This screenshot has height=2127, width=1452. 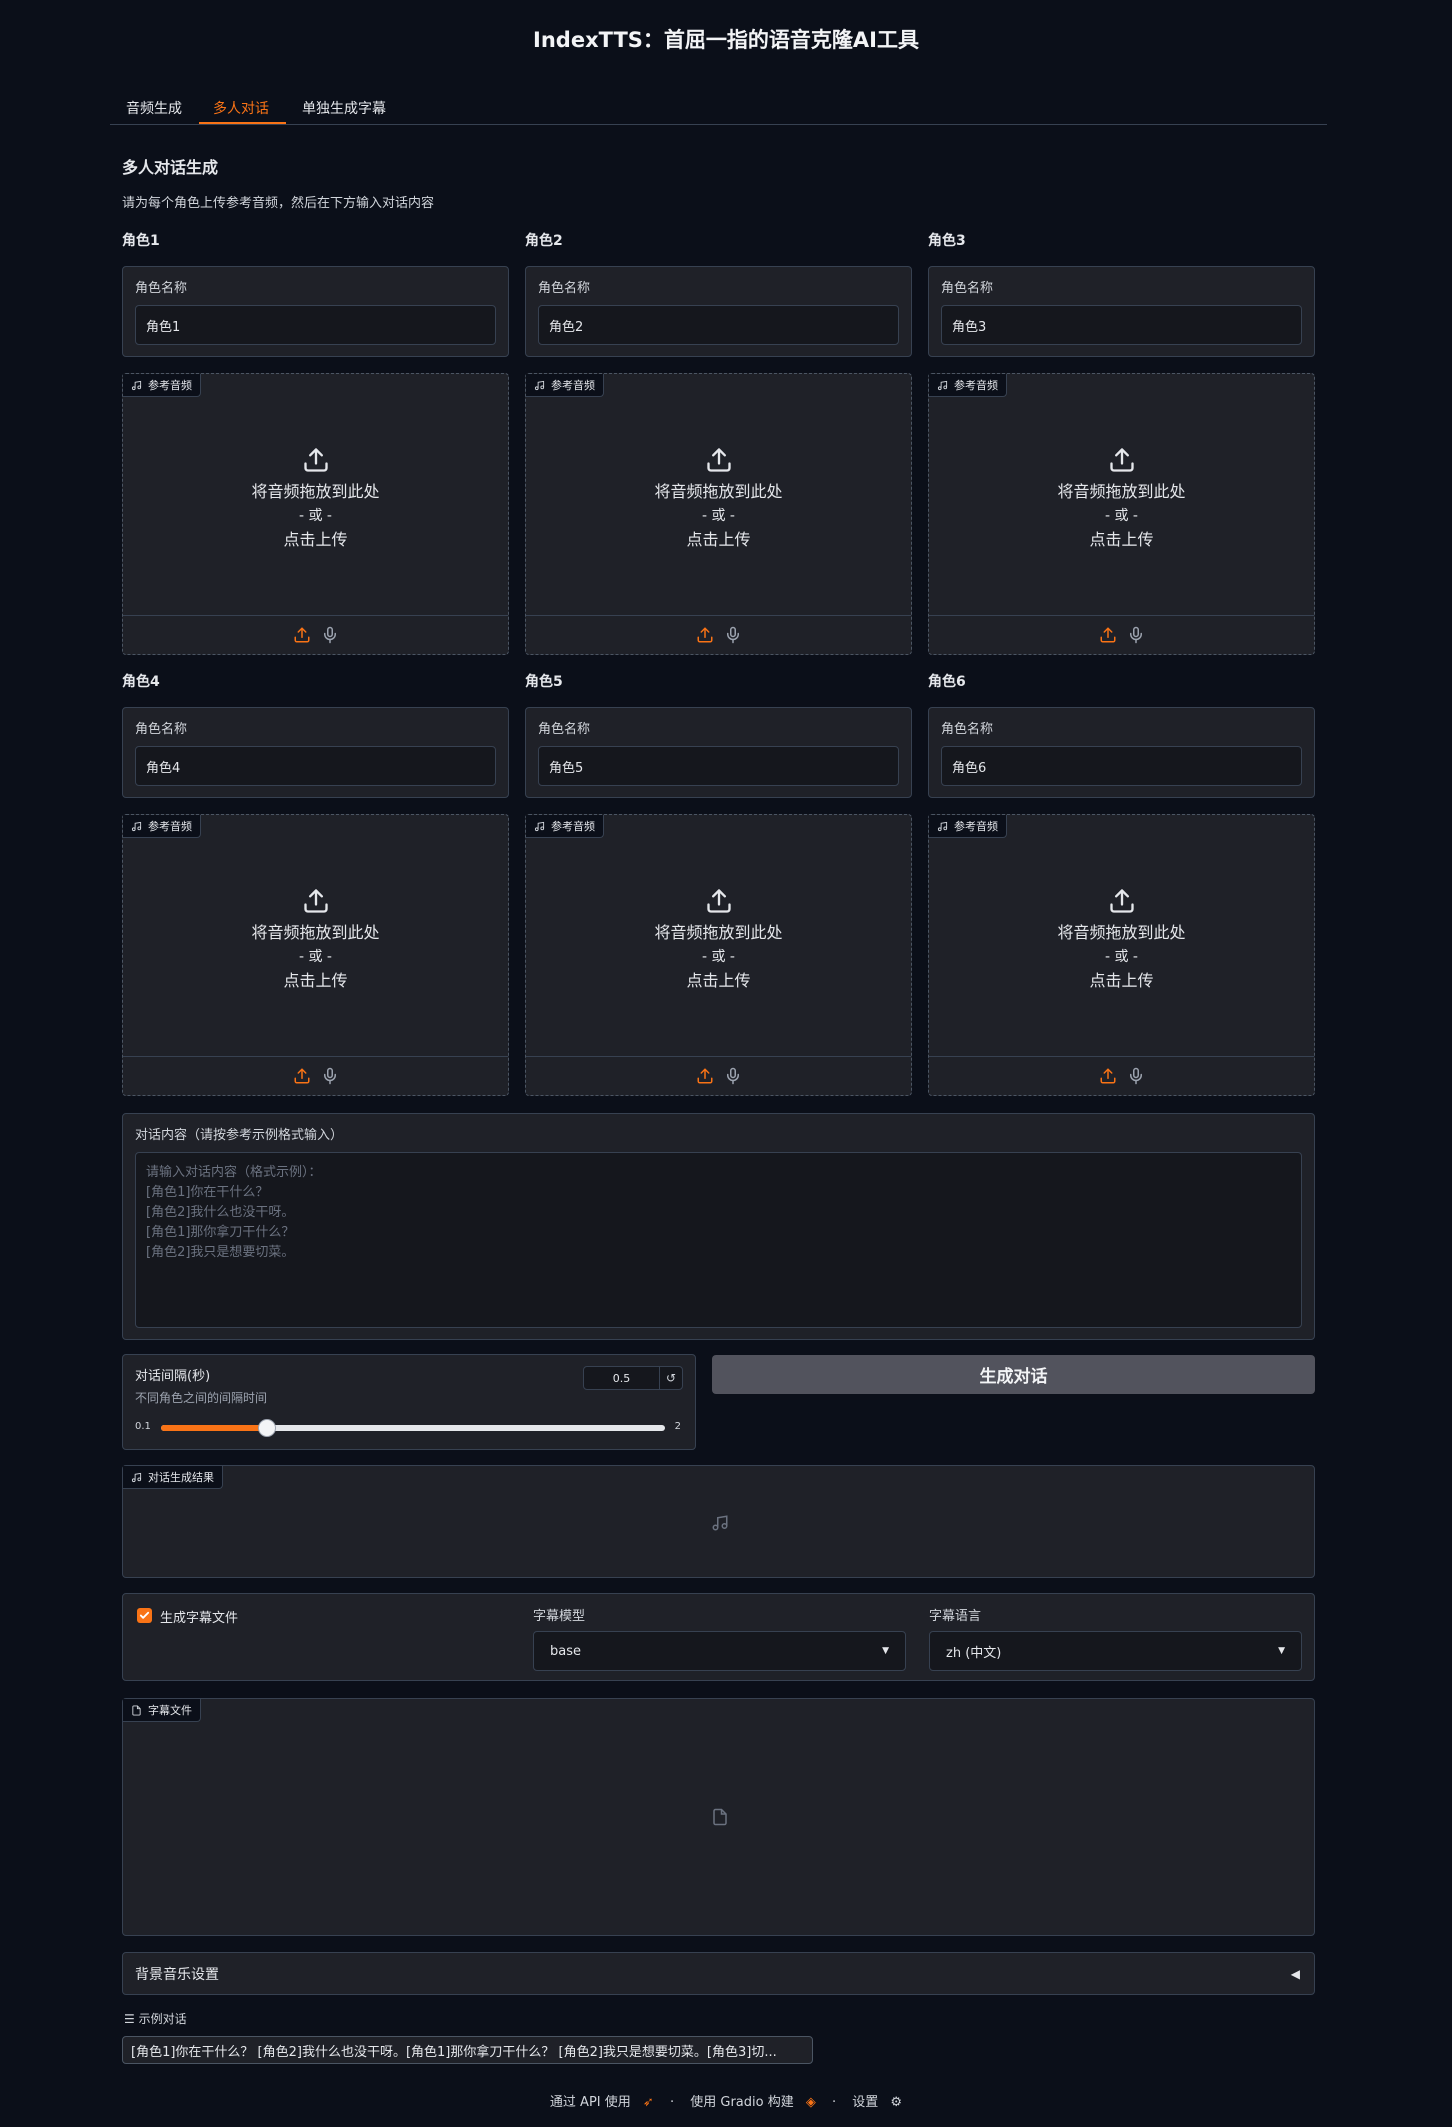 I want to click on interval-value: 0.5, so click(x=622, y=1378).